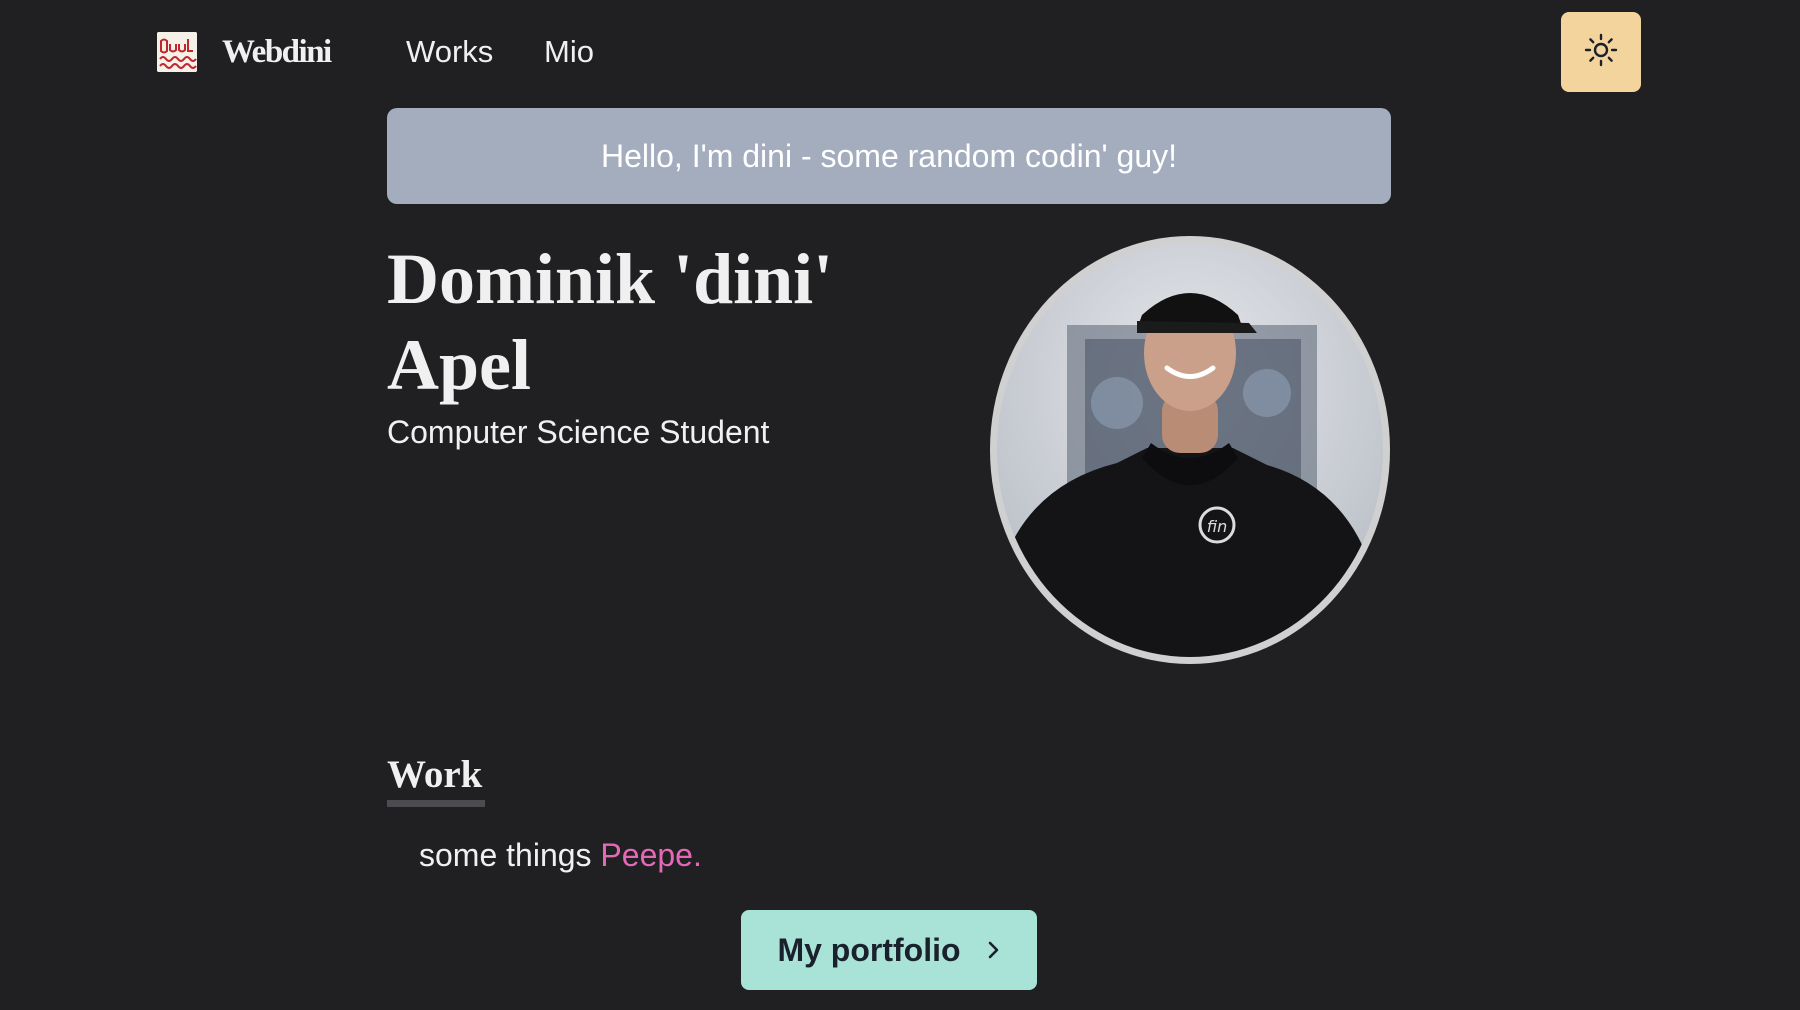 This screenshot has width=1800, height=1010. What do you see at coordinates (578, 432) in the screenshot?
I see `profile-job-title: Computer Science Student` at bounding box center [578, 432].